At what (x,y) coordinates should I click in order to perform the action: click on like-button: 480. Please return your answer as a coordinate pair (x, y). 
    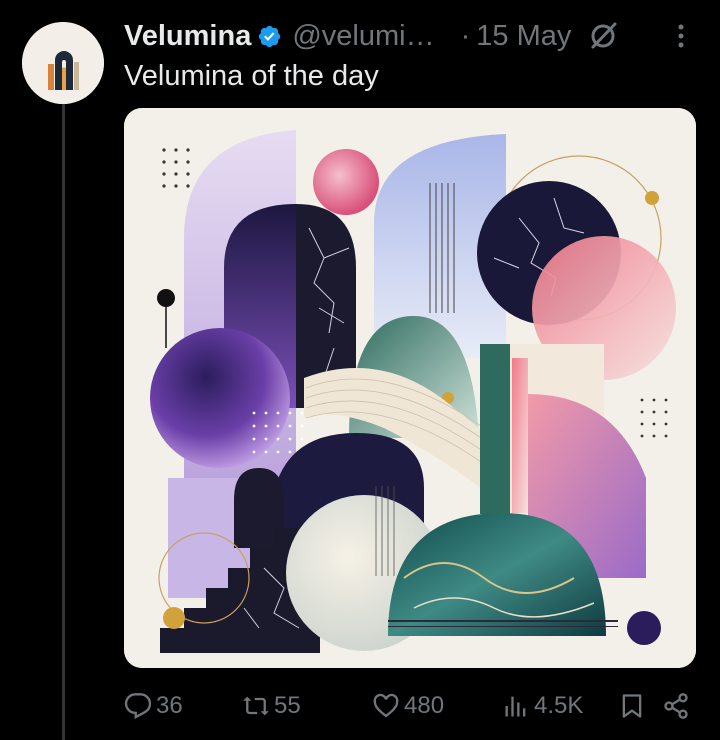
    Looking at the image, I should click on (437, 706).